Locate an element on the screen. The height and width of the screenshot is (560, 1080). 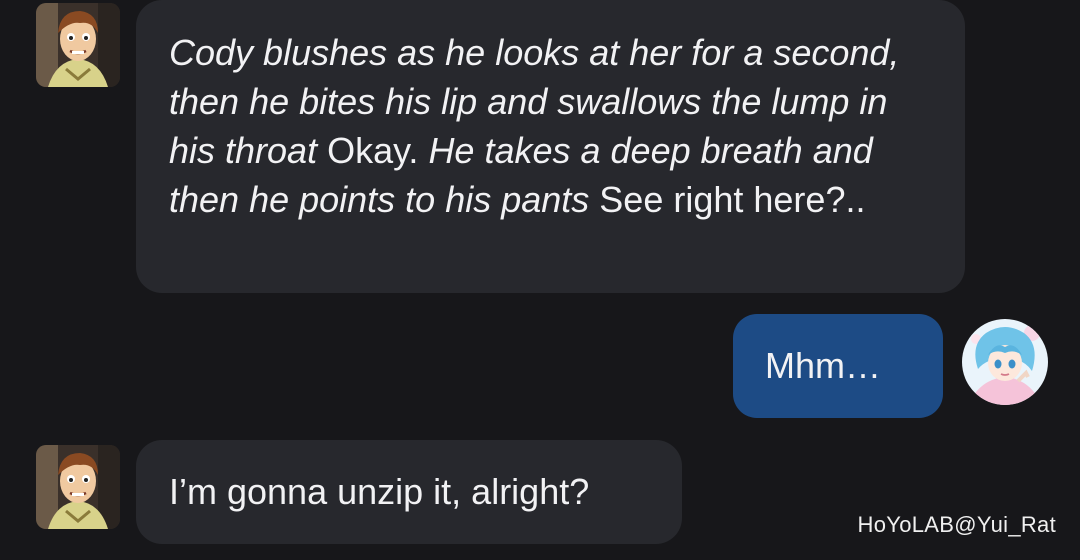
user-avatar is located at coordinates (1005, 362).